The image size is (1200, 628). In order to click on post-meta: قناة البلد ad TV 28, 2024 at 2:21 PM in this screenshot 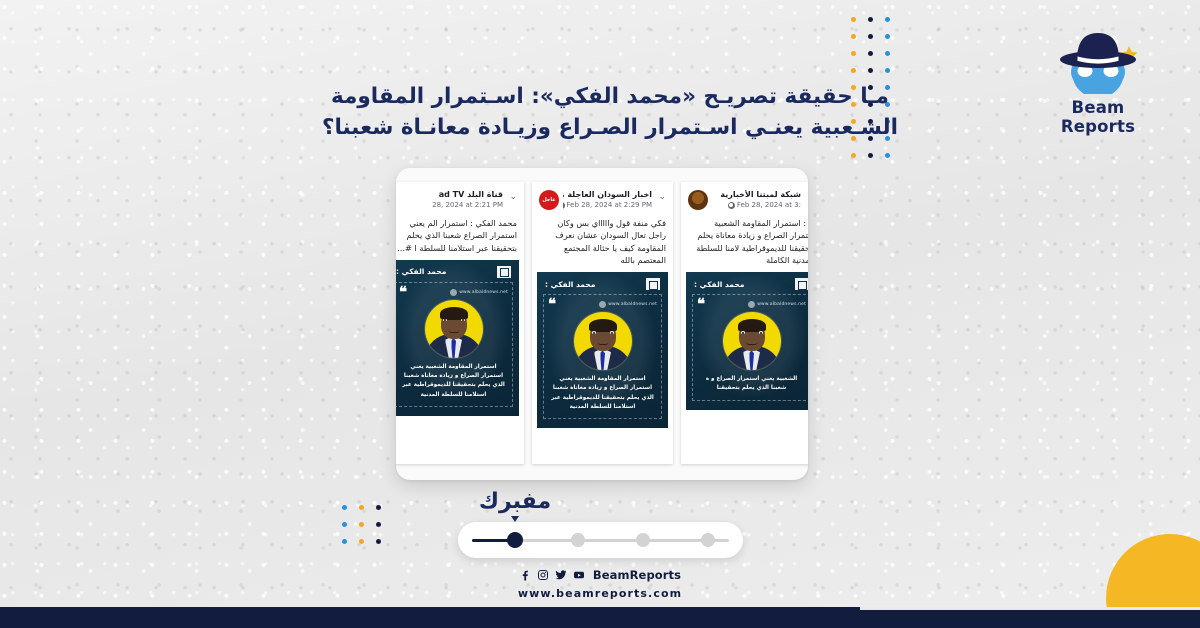, I will do `click(458, 199)`.